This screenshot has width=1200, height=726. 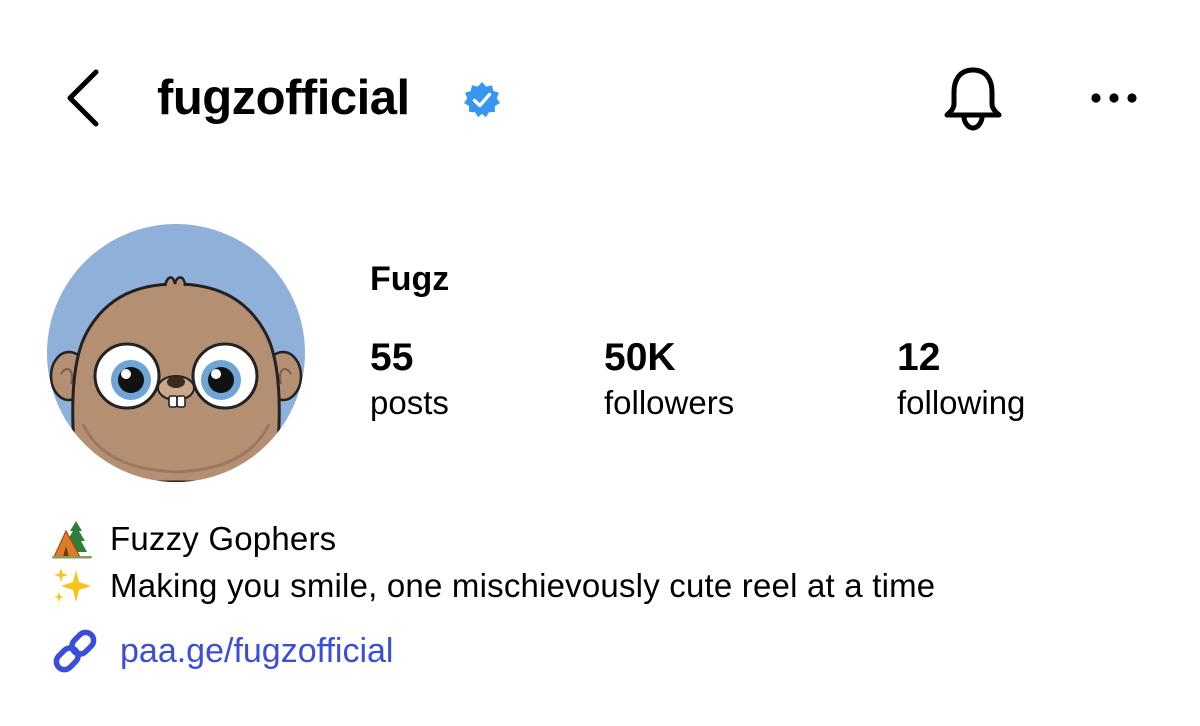 I want to click on bio-line-1: Fuzzy Gophers, so click(x=193, y=539).